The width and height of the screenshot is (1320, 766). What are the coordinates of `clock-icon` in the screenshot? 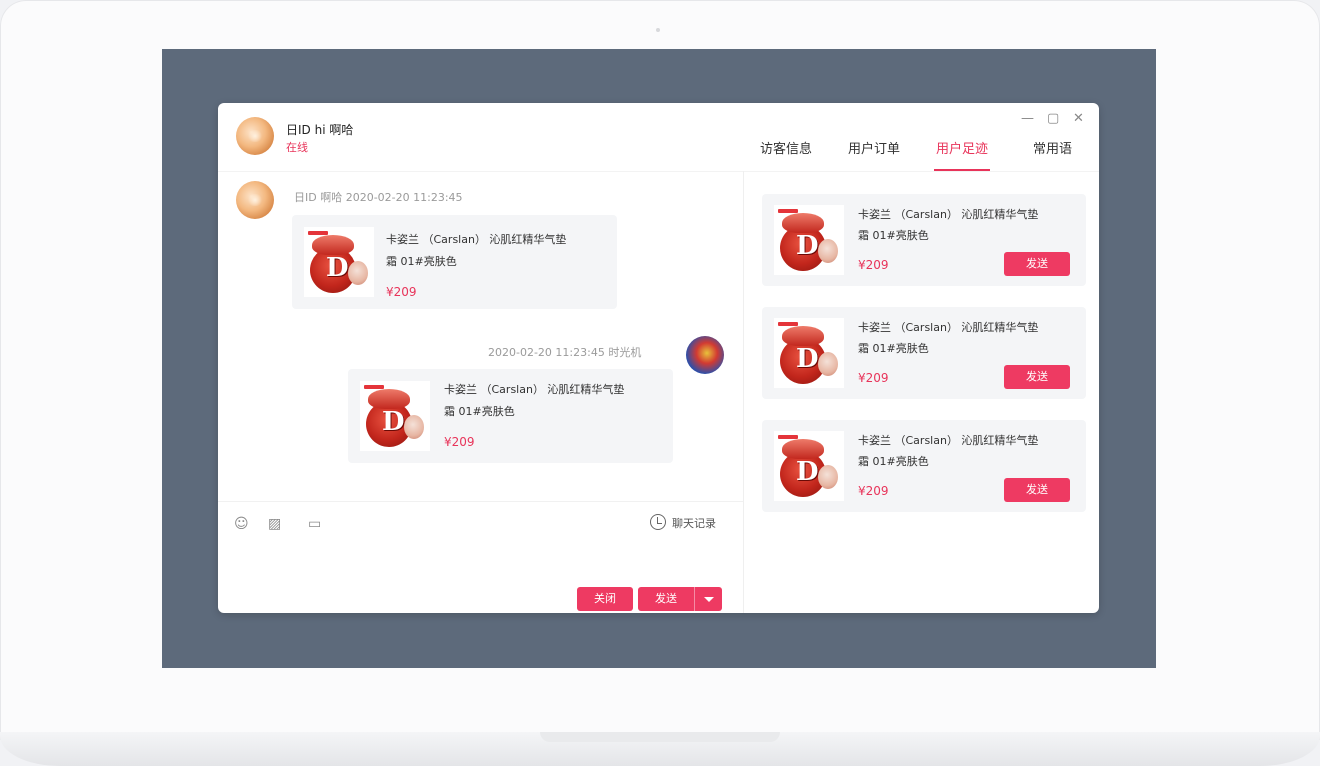 It's located at (658, 522).